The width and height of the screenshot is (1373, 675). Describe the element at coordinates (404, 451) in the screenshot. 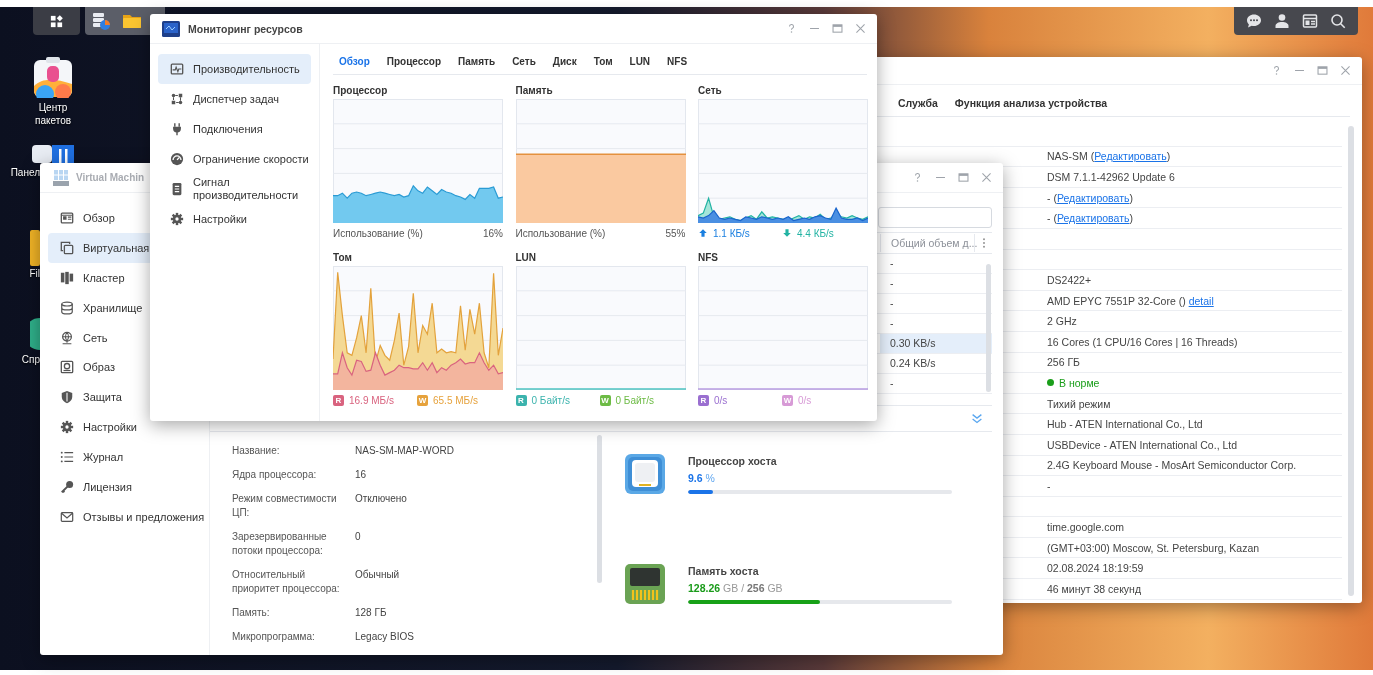

I see `field-value: NAS-SM-MAP-WORD` at that location.